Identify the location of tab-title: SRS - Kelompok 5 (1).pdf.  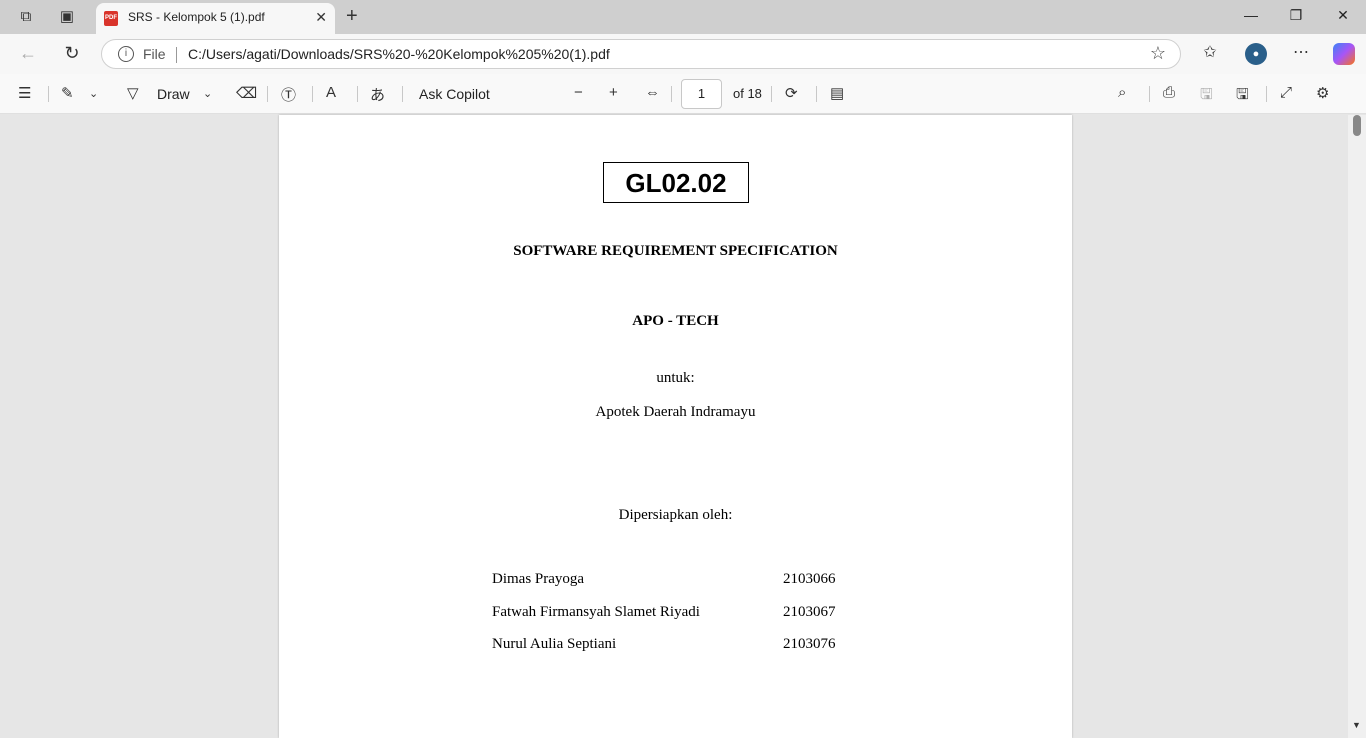
(196, 17).